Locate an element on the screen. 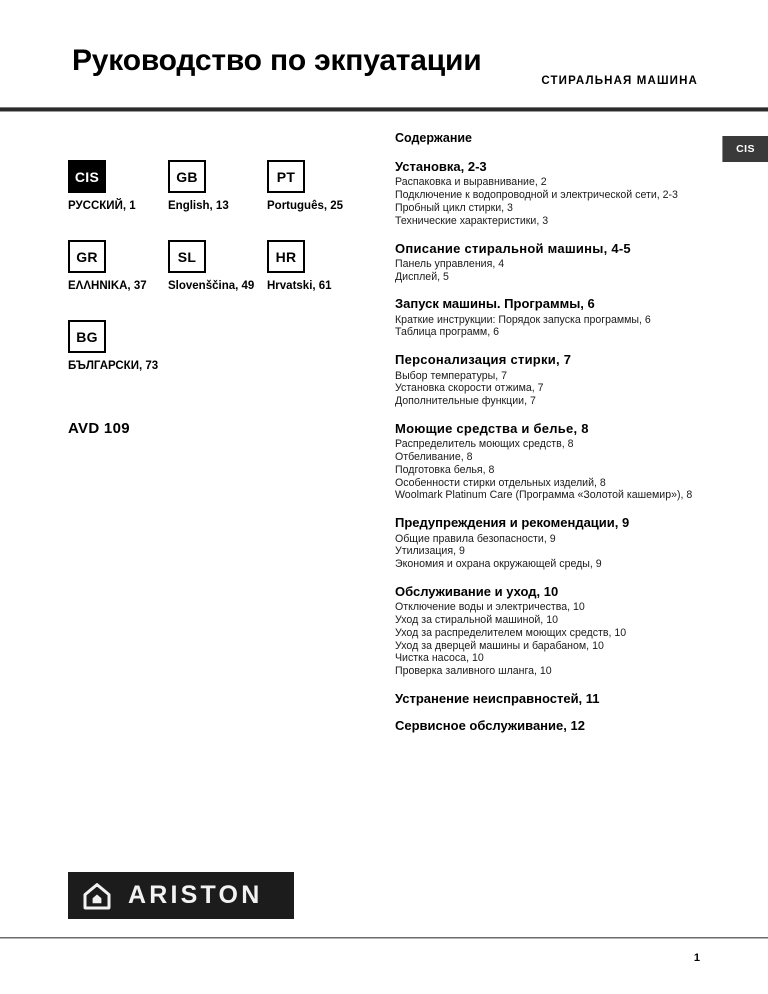  toc-entry: Распаковка и выравнивание, 2 is located at coordinates (550, 182).